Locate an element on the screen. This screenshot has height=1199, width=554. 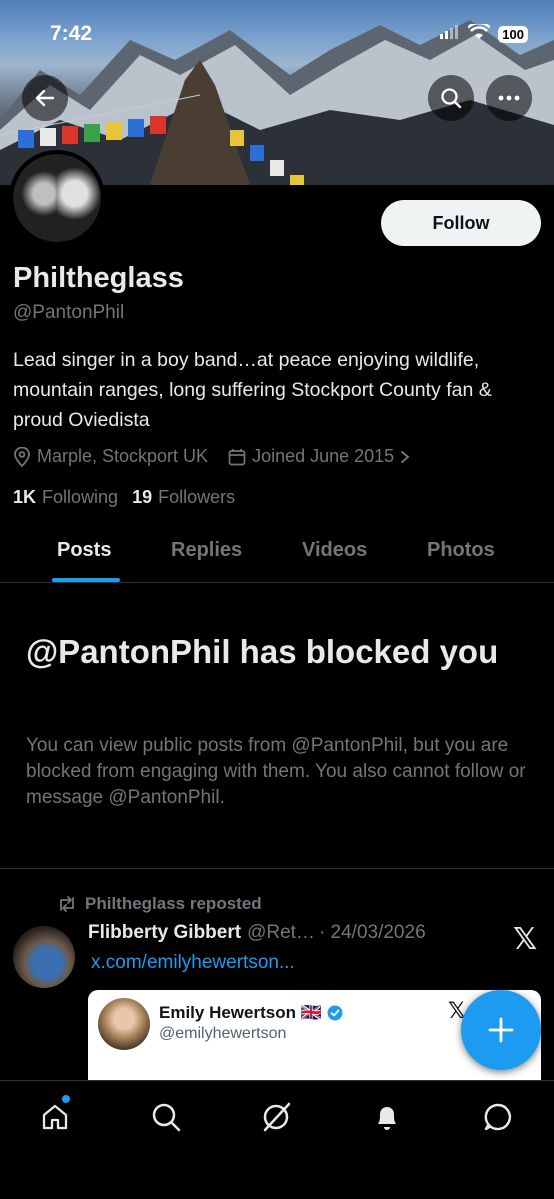
location-pin-icon is located at coordinates (22, 456).